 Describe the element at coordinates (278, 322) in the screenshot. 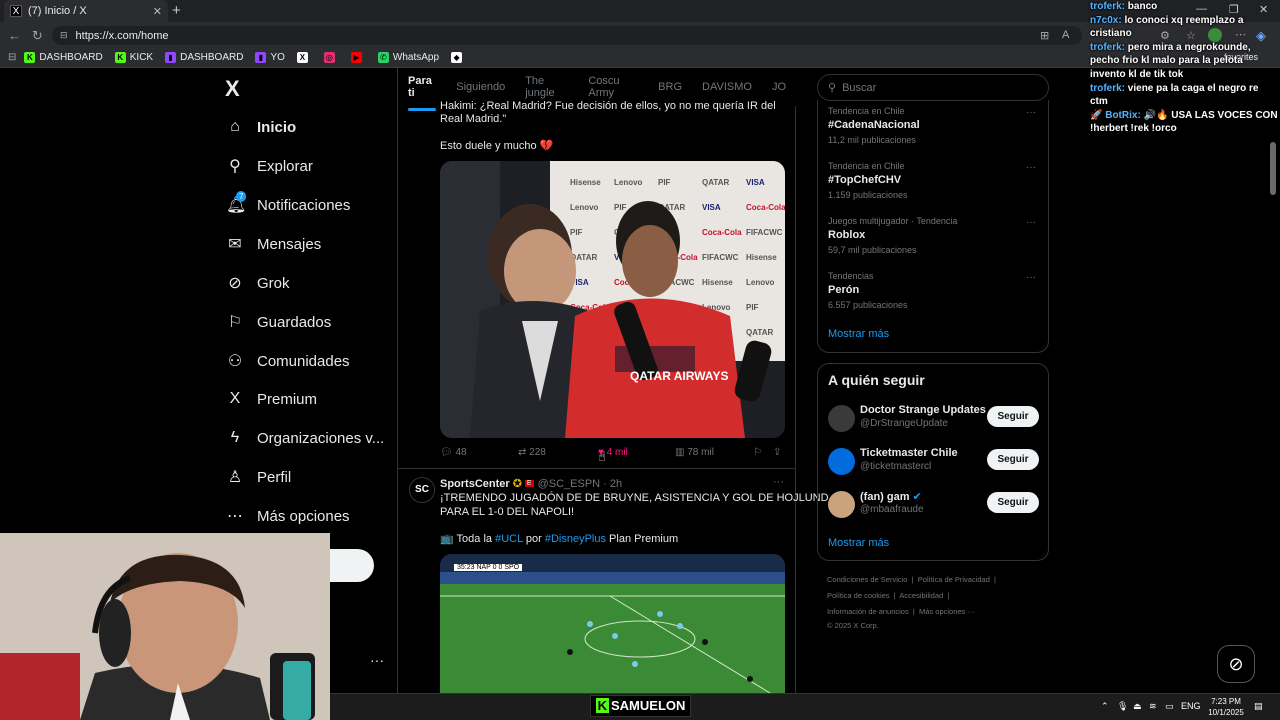

I see `sidebar-item-guardados: ⚐ Guardados` at that location.